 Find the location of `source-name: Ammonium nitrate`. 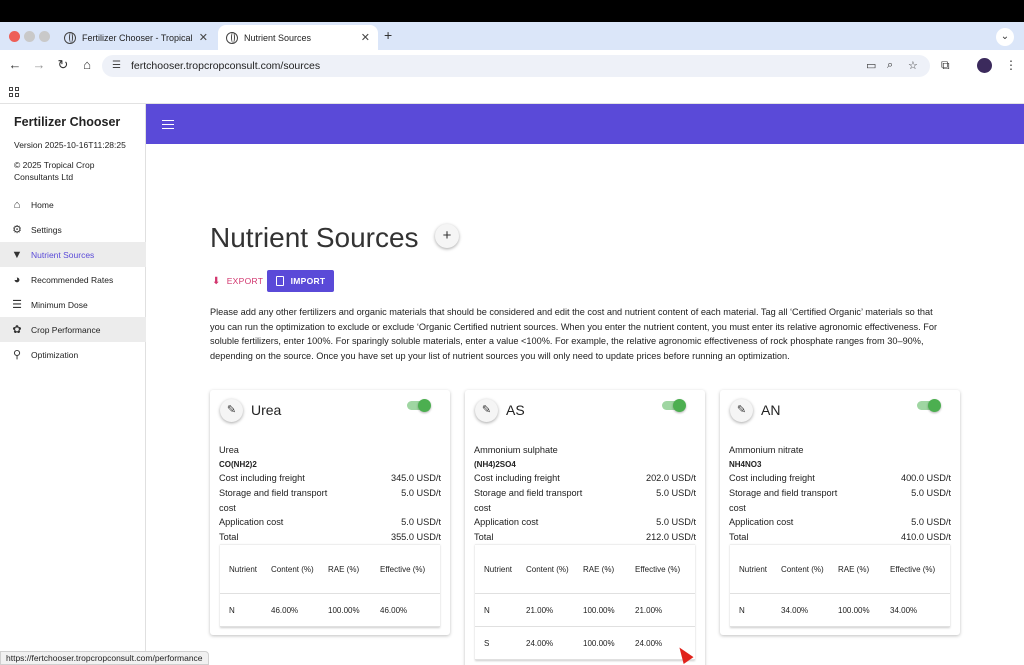

source-name: Ammonium nitrate is located at coordinates (766, 450).